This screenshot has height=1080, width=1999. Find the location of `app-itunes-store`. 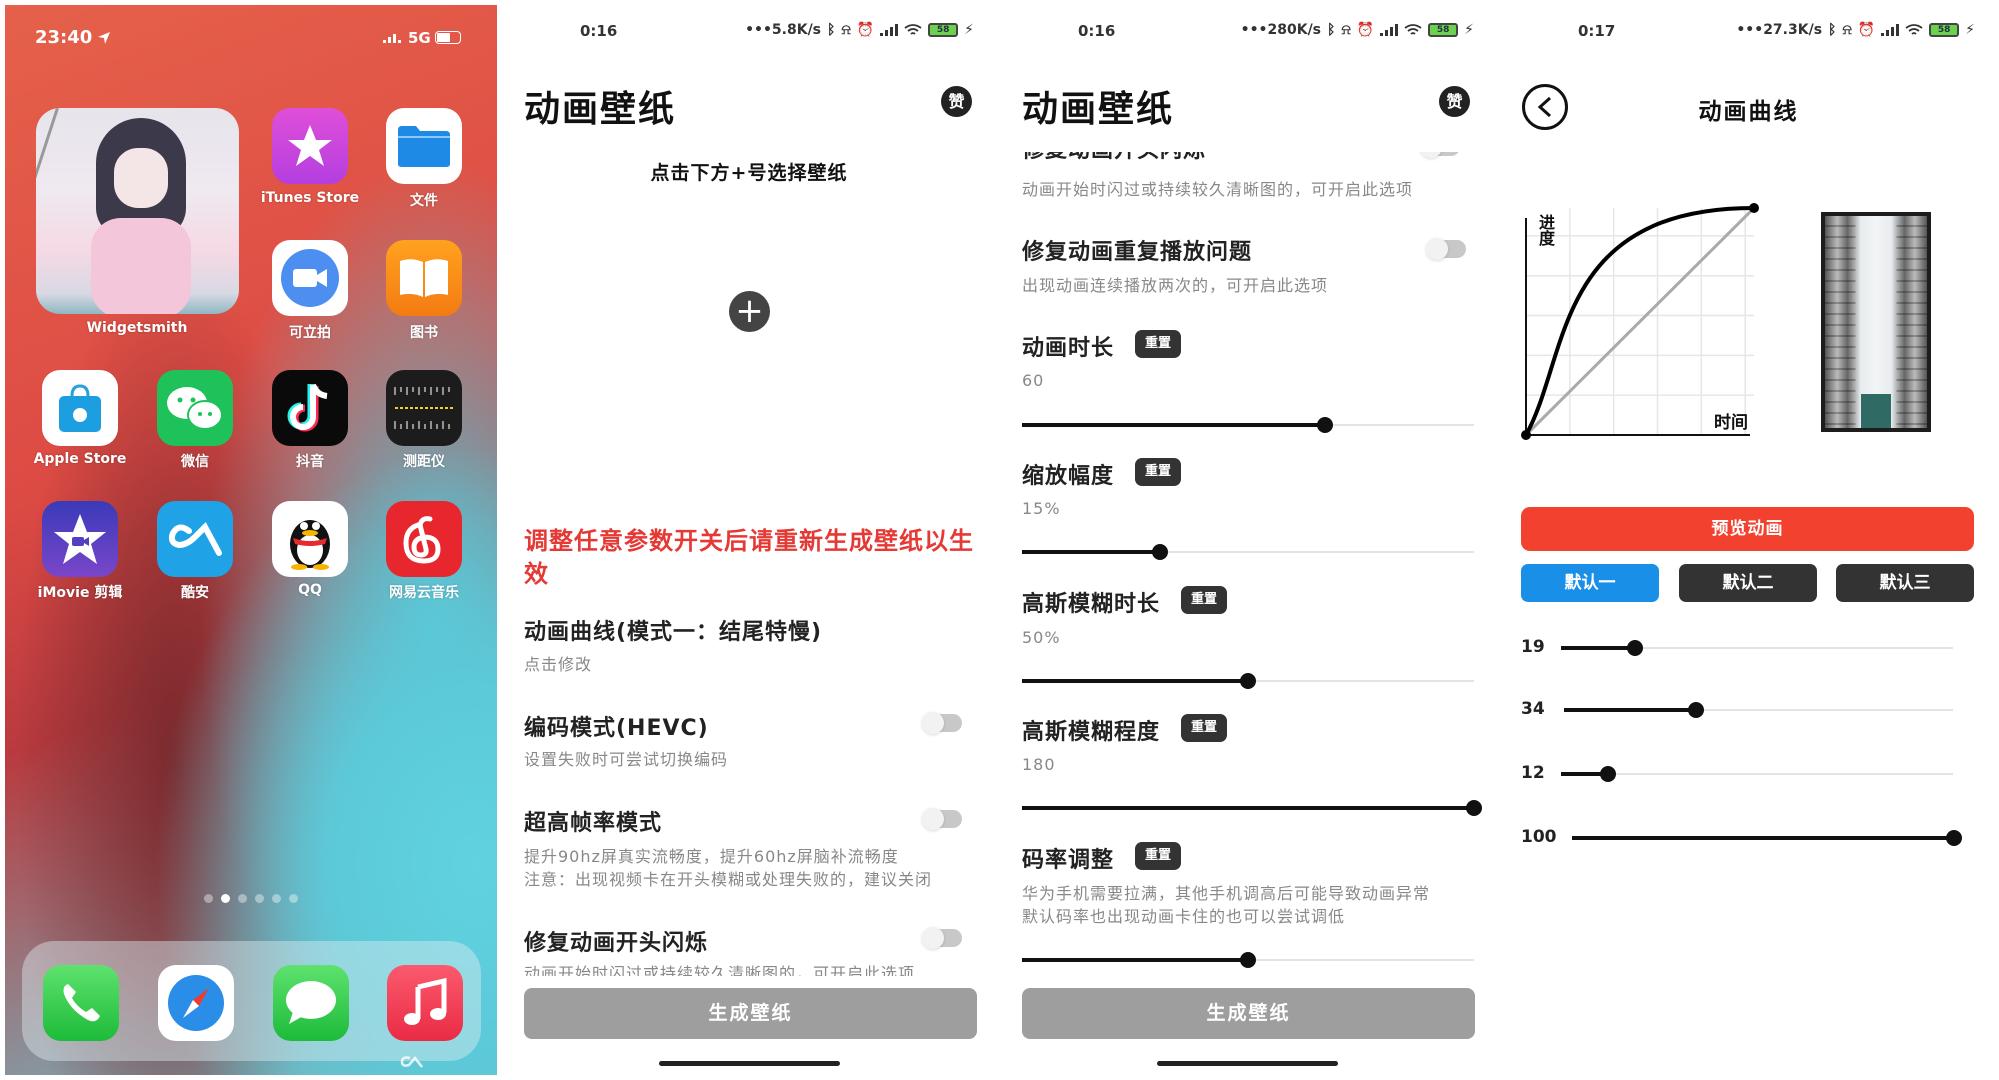

app-itunes-store is located at coordinates (310, 146).